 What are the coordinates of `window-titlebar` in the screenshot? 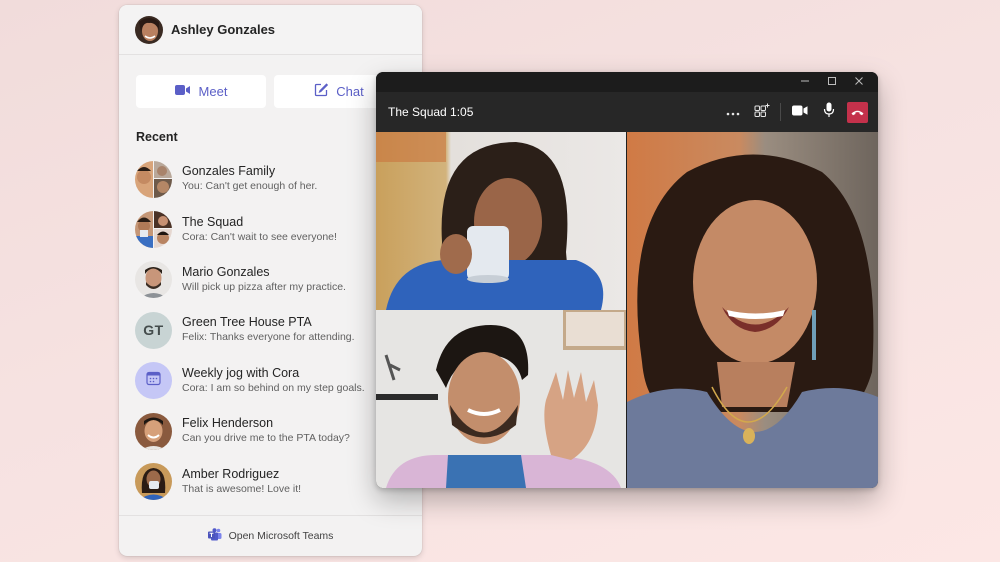 It's located at (627, 82).